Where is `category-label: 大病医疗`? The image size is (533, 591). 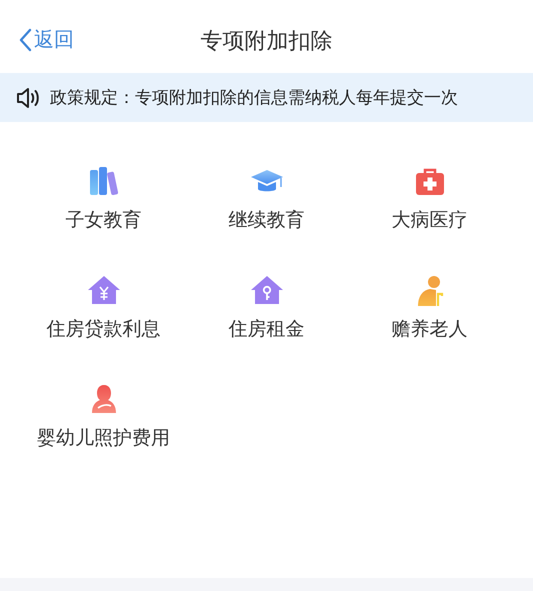 category-label: 大病医疗 is located at coordinates (430, 220).